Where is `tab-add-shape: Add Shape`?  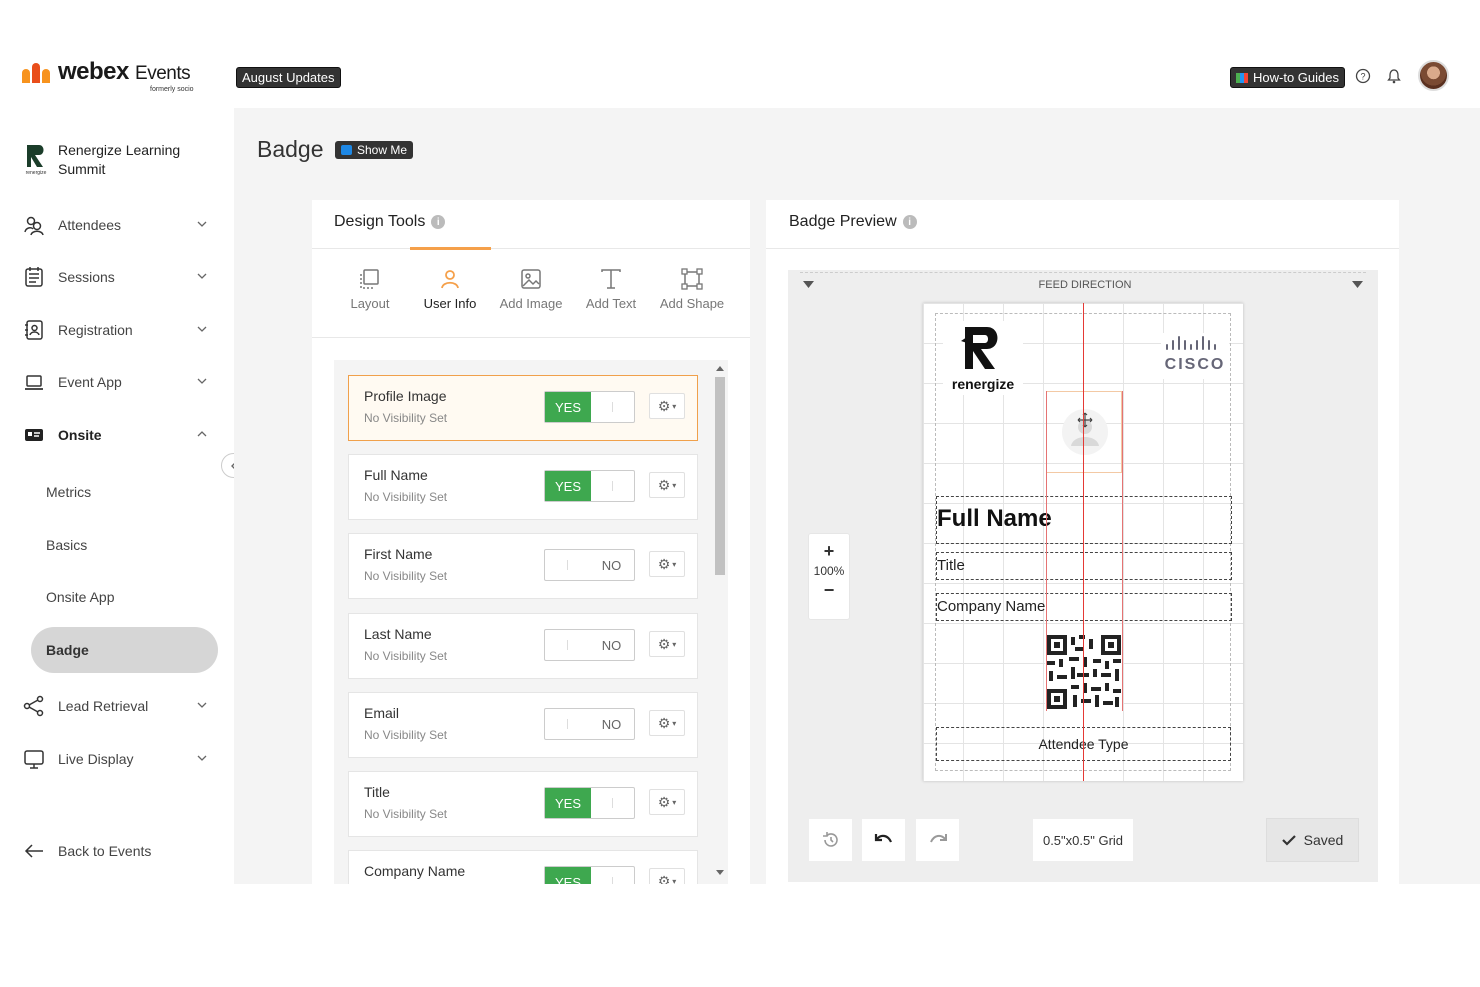 tab-add-shape: Add Shape is located at coordinates (692, 286).